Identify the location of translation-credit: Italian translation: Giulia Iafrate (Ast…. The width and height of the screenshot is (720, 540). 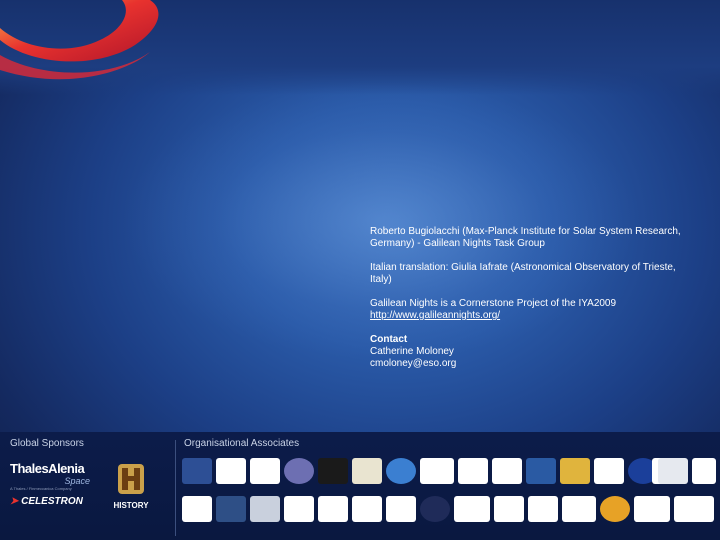
(523, 273).